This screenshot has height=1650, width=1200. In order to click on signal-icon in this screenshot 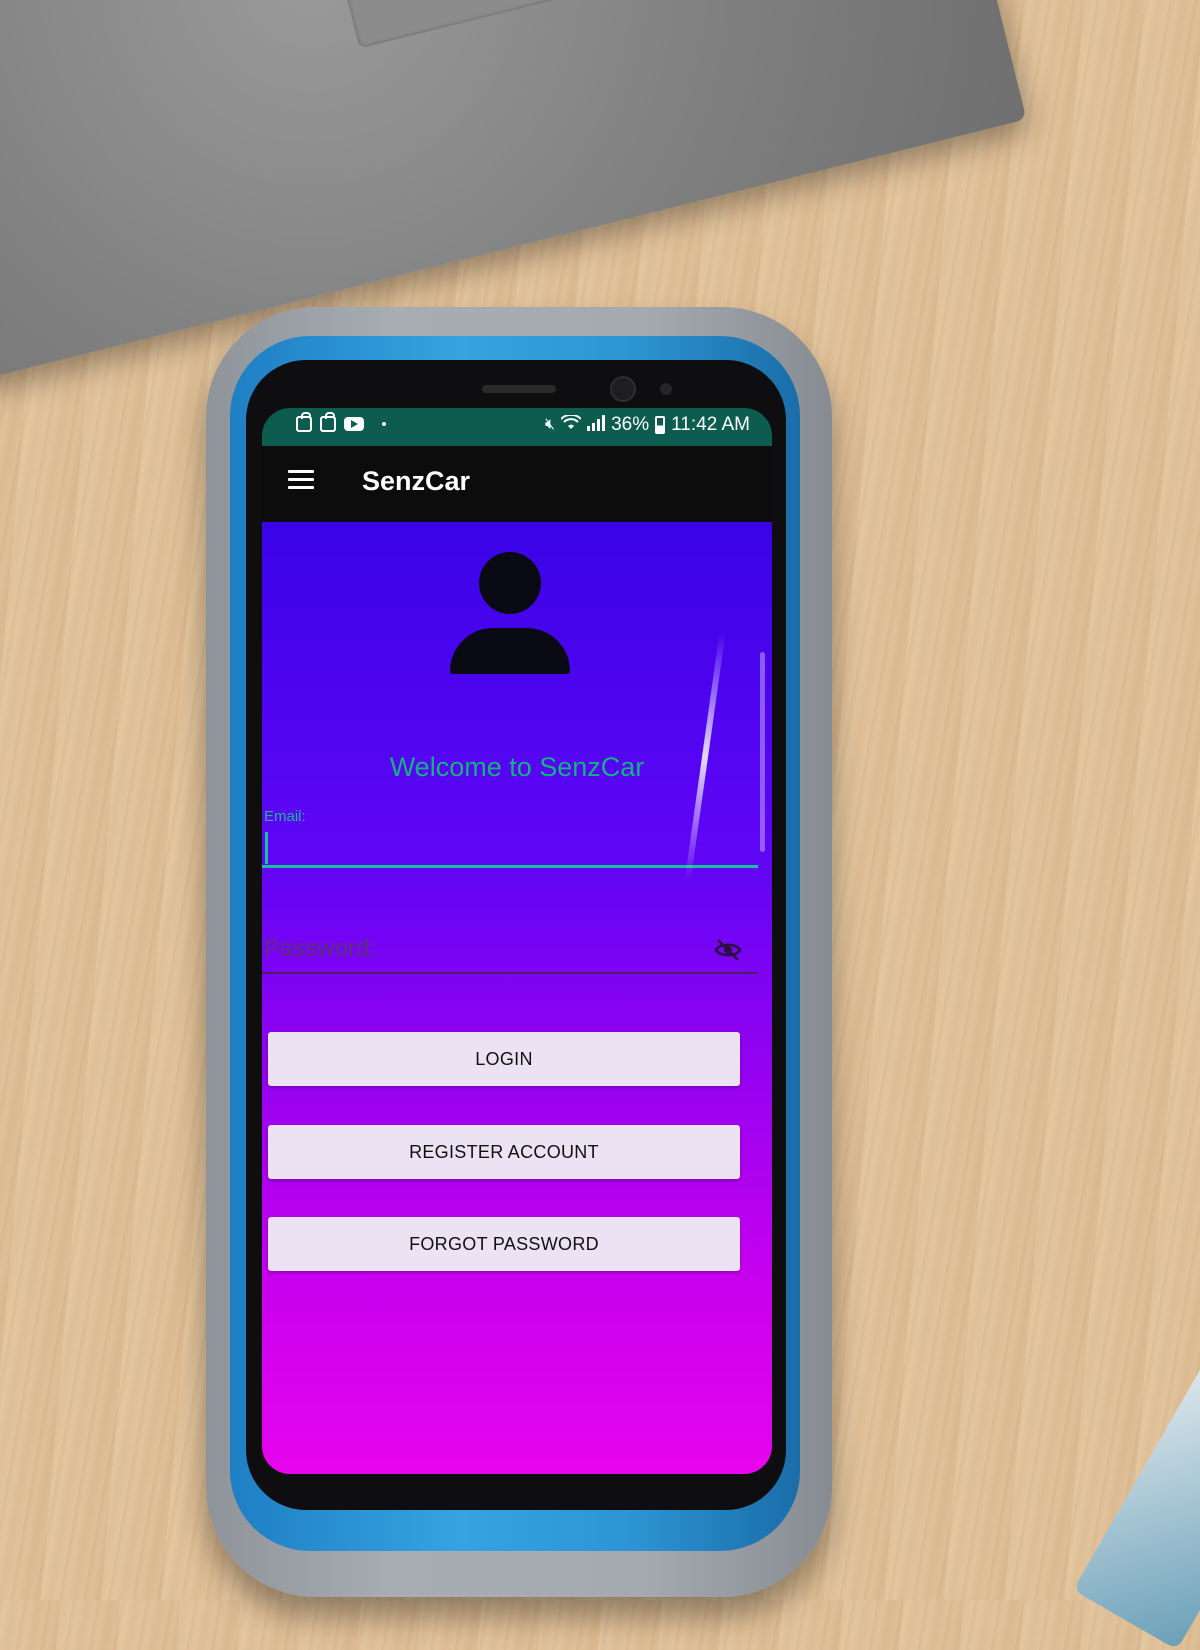, I will do `click(596, 425)`.